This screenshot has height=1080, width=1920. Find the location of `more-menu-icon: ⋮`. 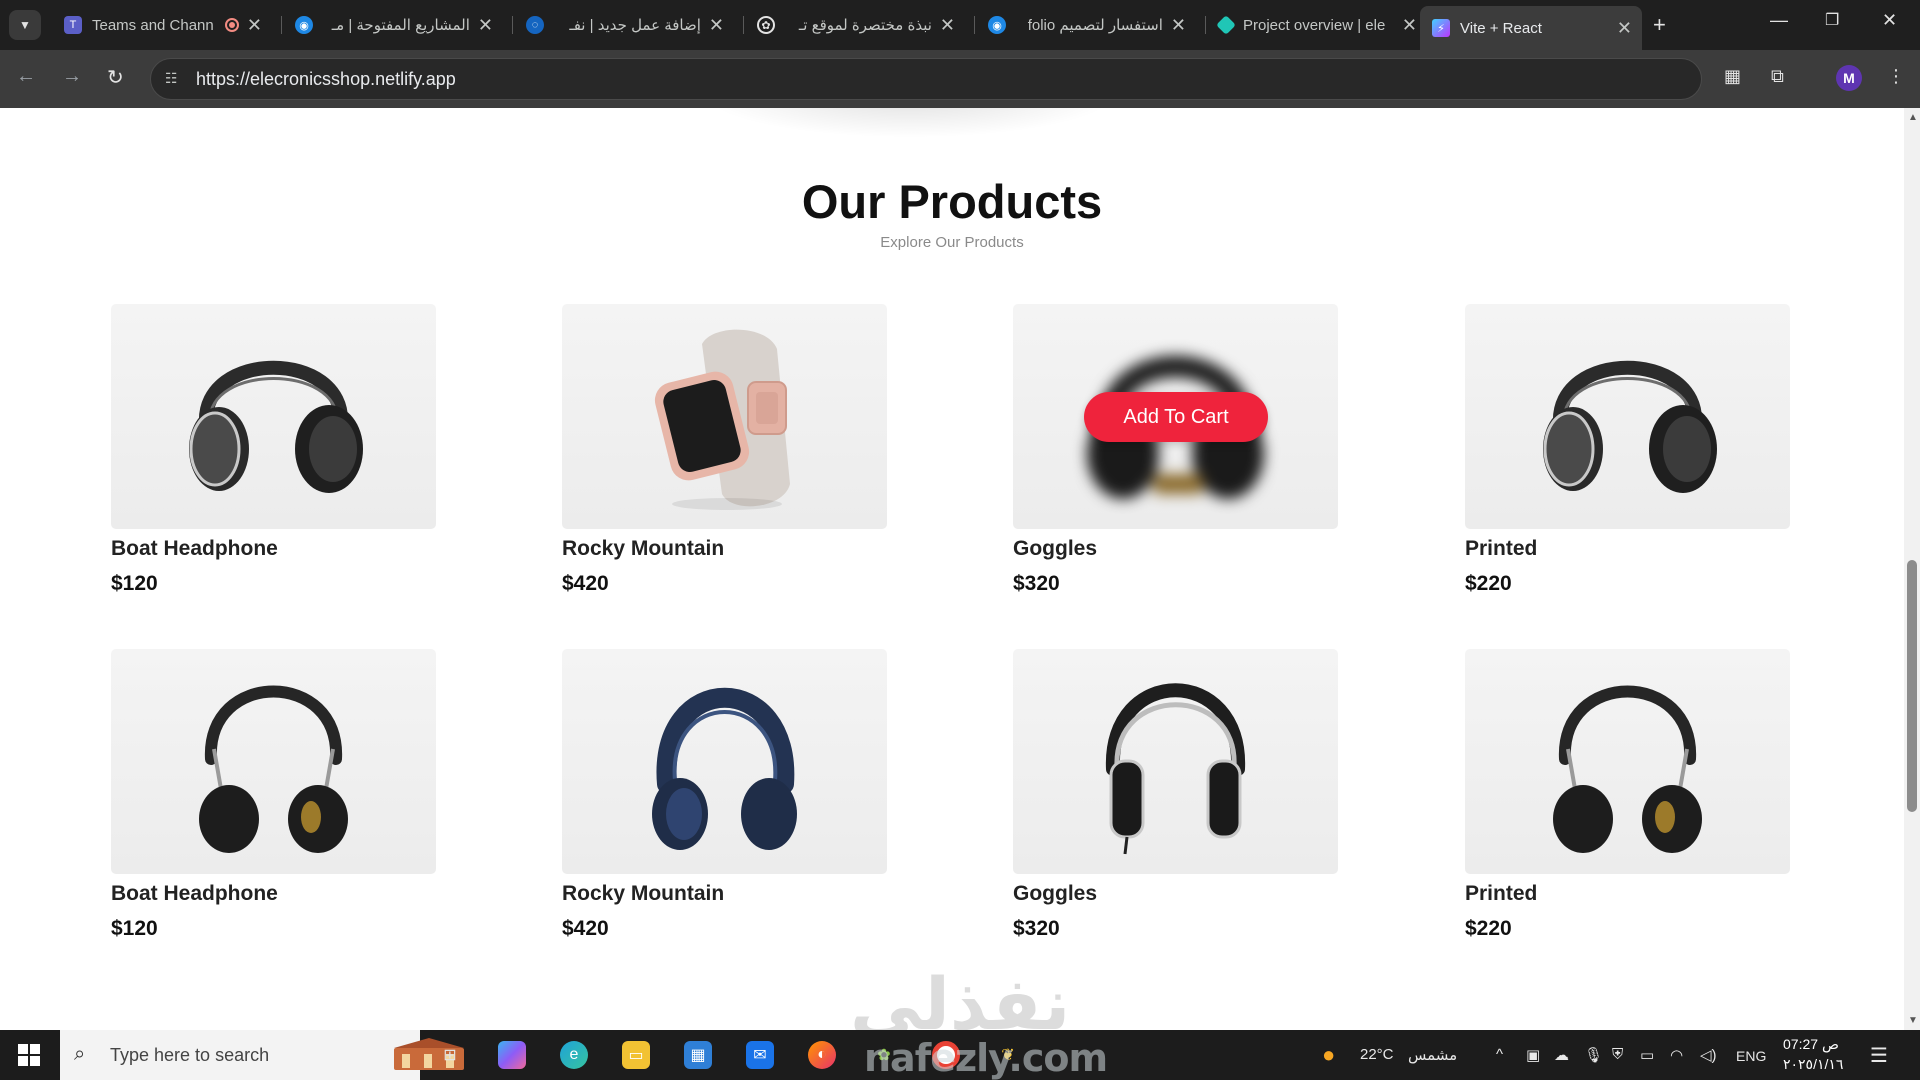

more-menu-icon: ⋮ is located at coordinates (1896, 76).